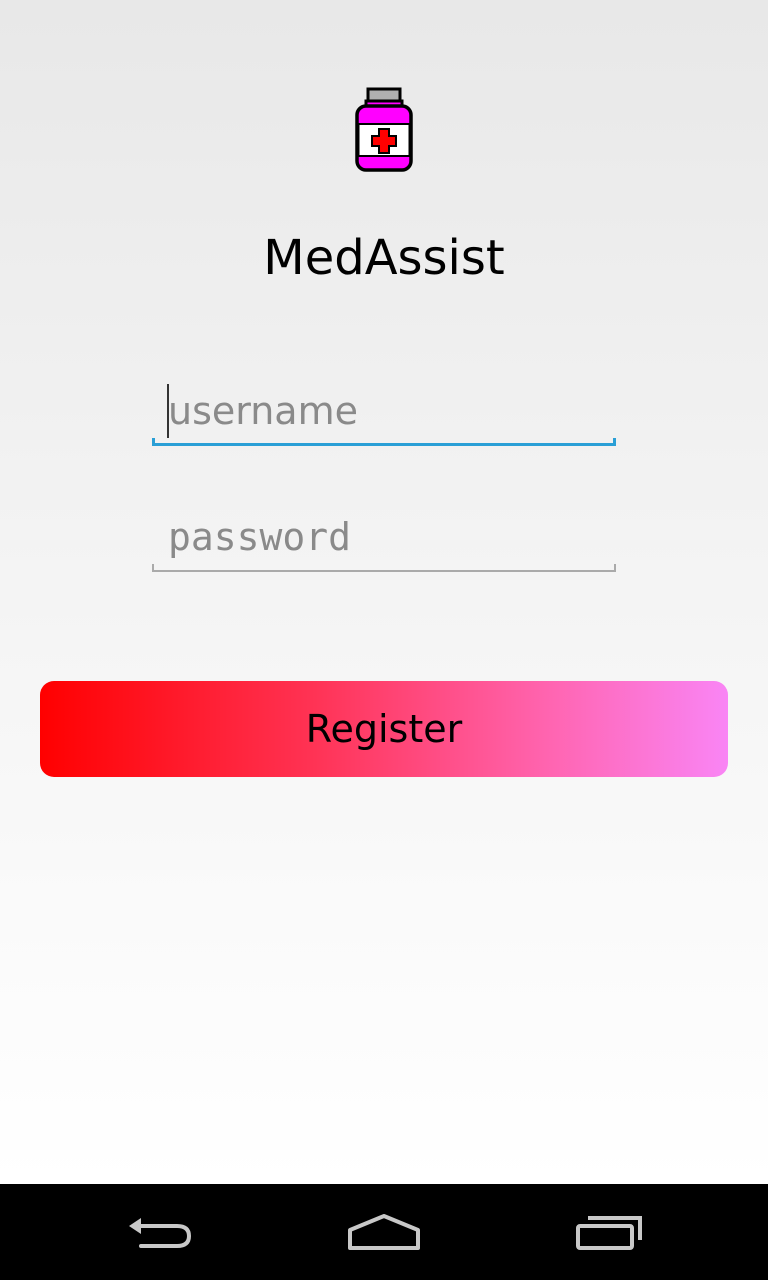 This screenshot has width=768, height=1280. What do you see at coordinates (168, 411) in the screenshot?
I see `text-cursor` at bounding box center [168, 411].